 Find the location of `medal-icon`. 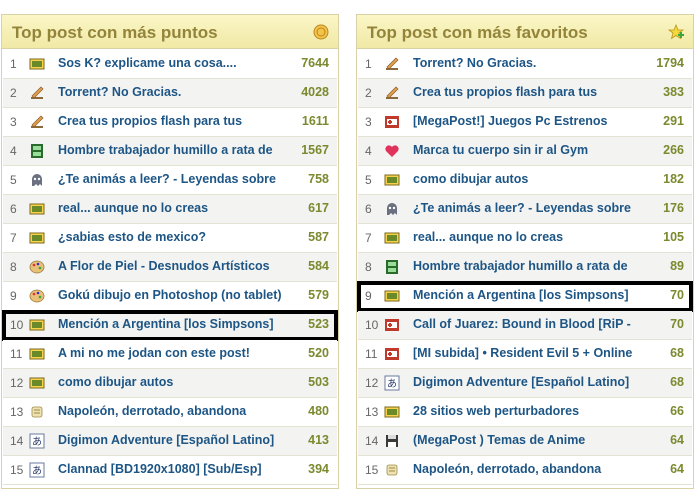

medal-icon is located at coordinates (321, 32).